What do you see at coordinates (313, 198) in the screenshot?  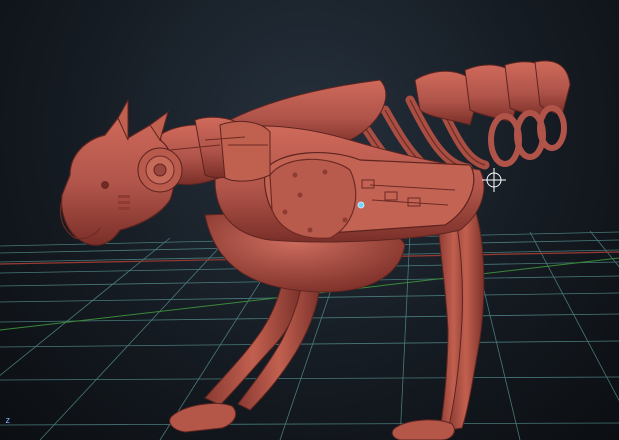 I see `shoulder-hatch` at bounding box center [313, 198].